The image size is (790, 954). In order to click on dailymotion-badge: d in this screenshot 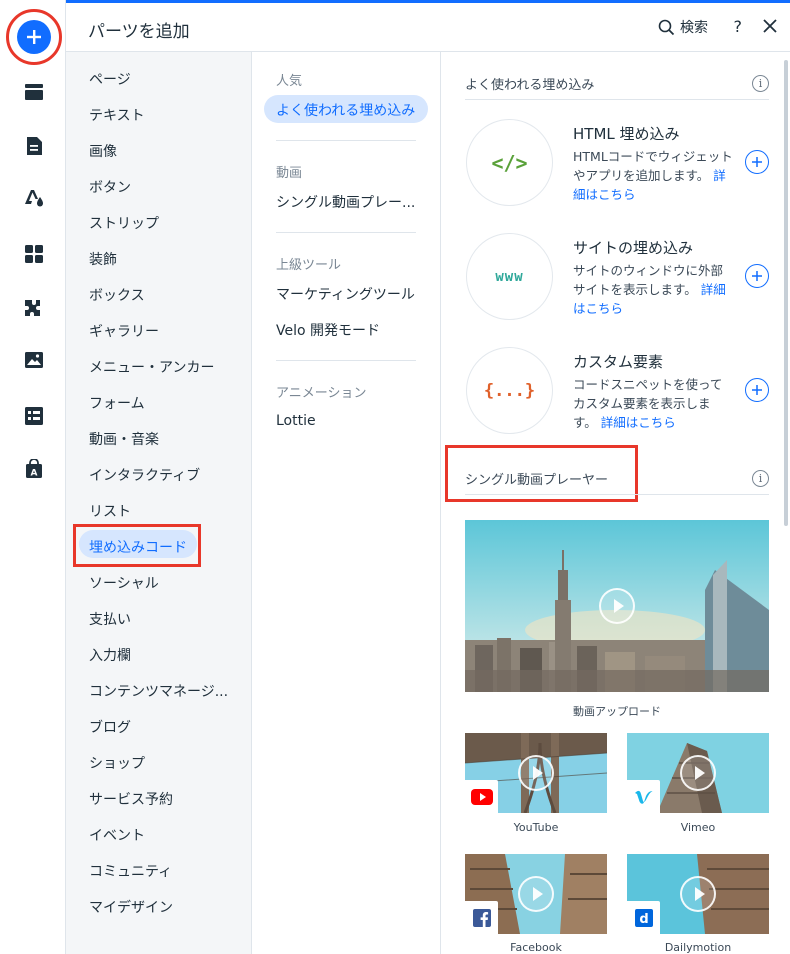, I will do `click(643, 917)`.